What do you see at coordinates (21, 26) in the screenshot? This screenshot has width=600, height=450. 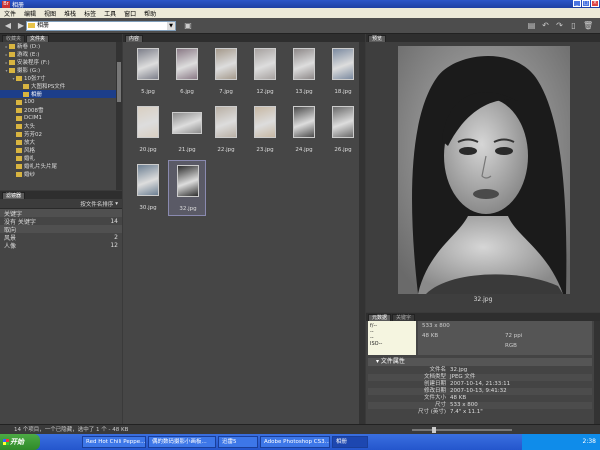 I see `forward-arrow-icon: ▶` at bounding box center [21, 26].